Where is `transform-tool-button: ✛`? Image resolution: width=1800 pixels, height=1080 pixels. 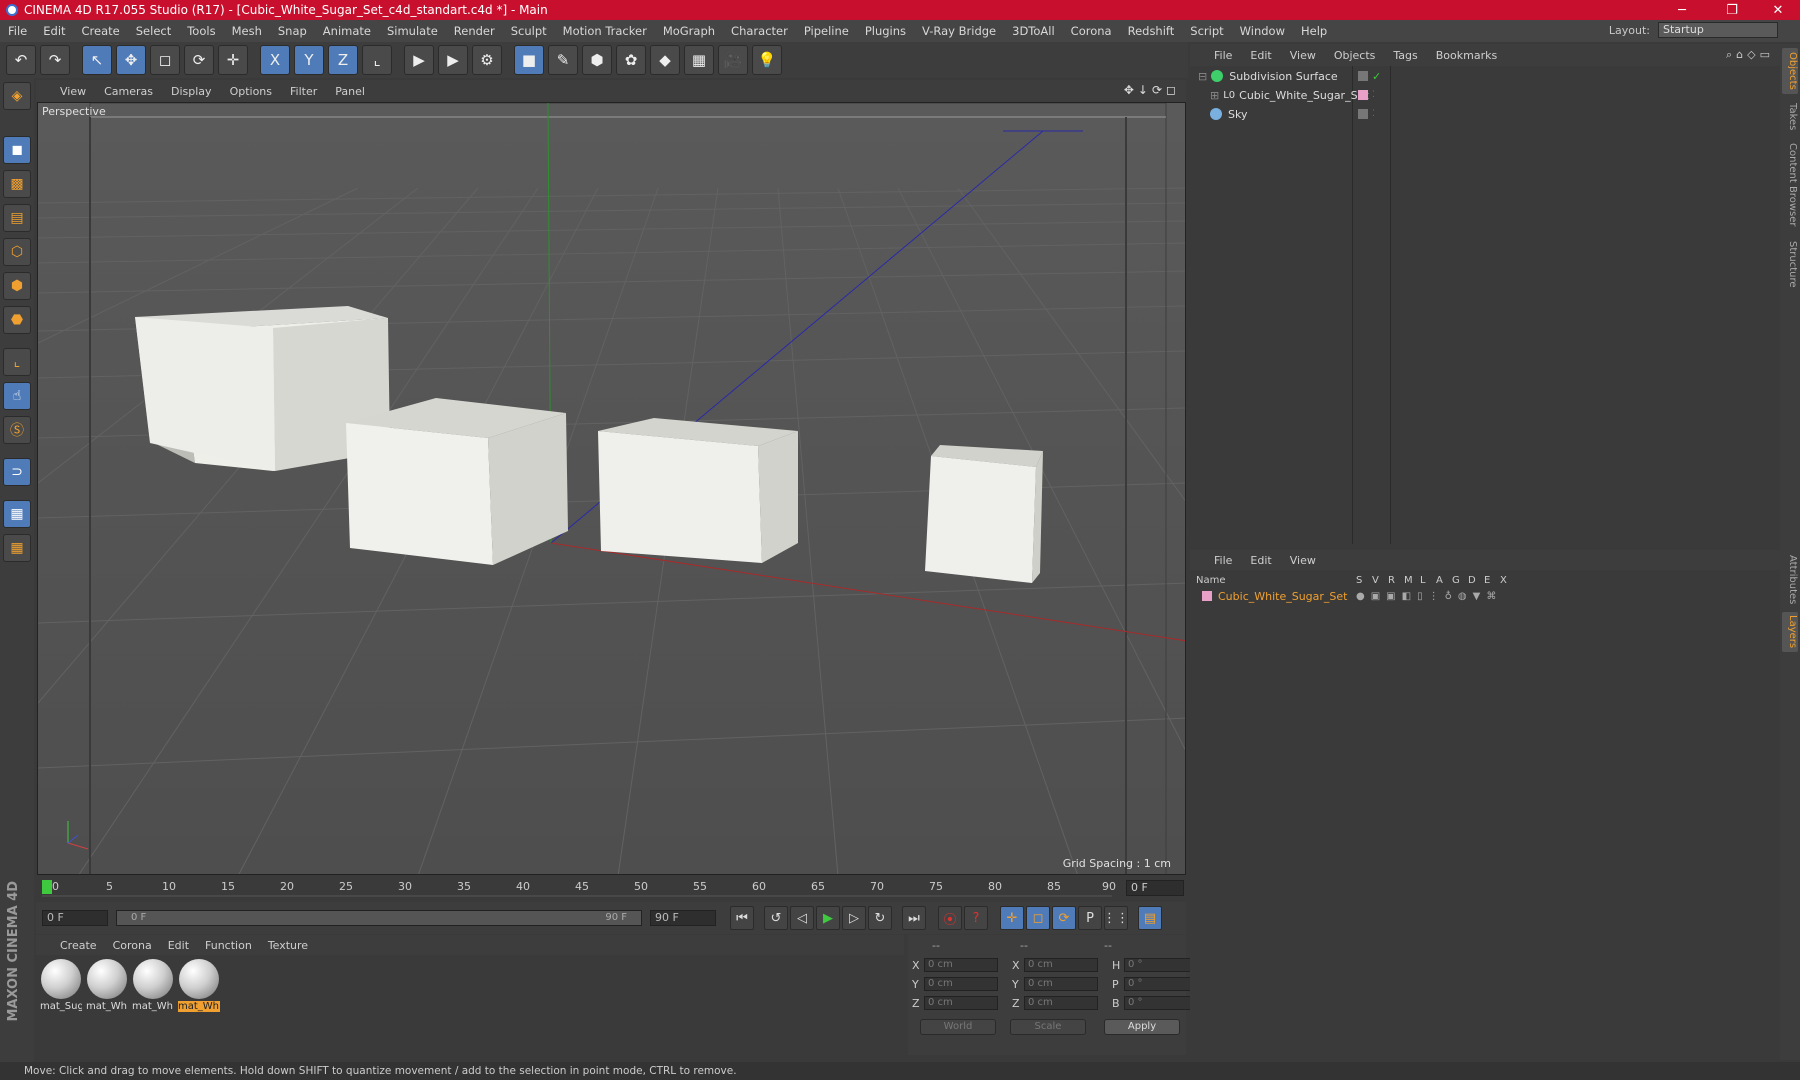 transform-tool-button: ✛ is located at coordinates (233, 60).